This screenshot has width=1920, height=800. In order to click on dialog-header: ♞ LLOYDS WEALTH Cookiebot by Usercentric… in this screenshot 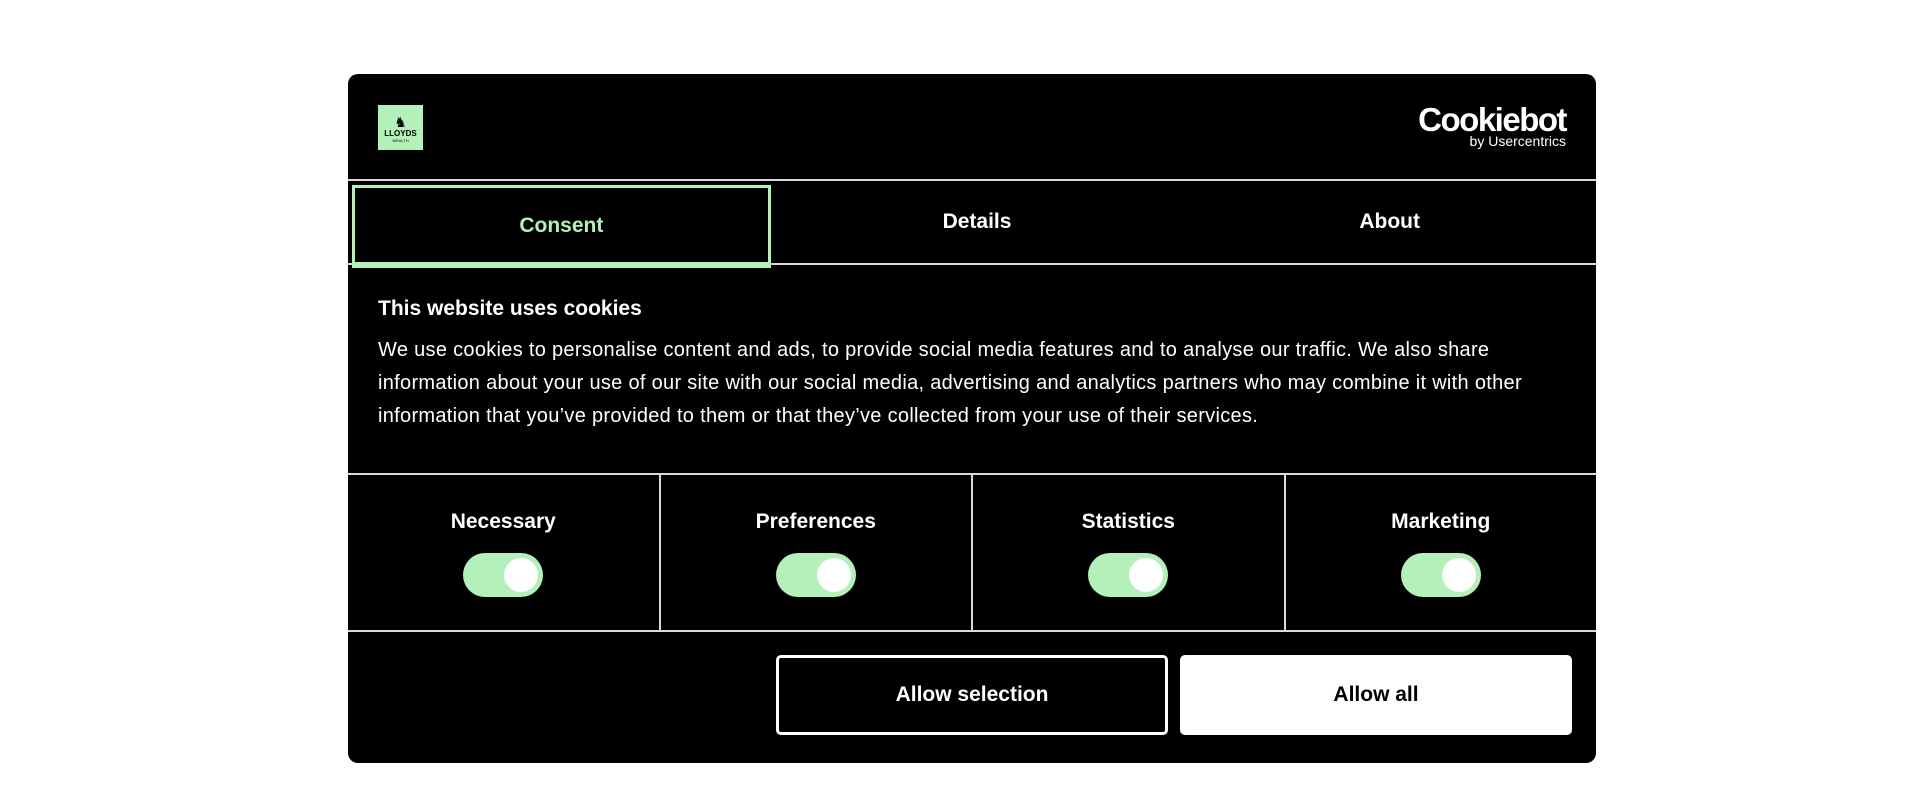, I will do `click(972, 127)`.